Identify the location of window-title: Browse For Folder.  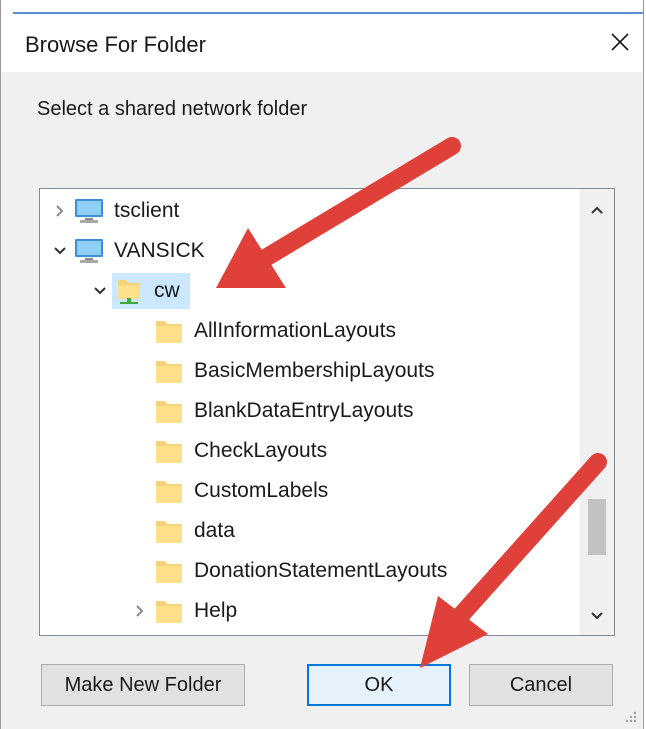
(115, 44).